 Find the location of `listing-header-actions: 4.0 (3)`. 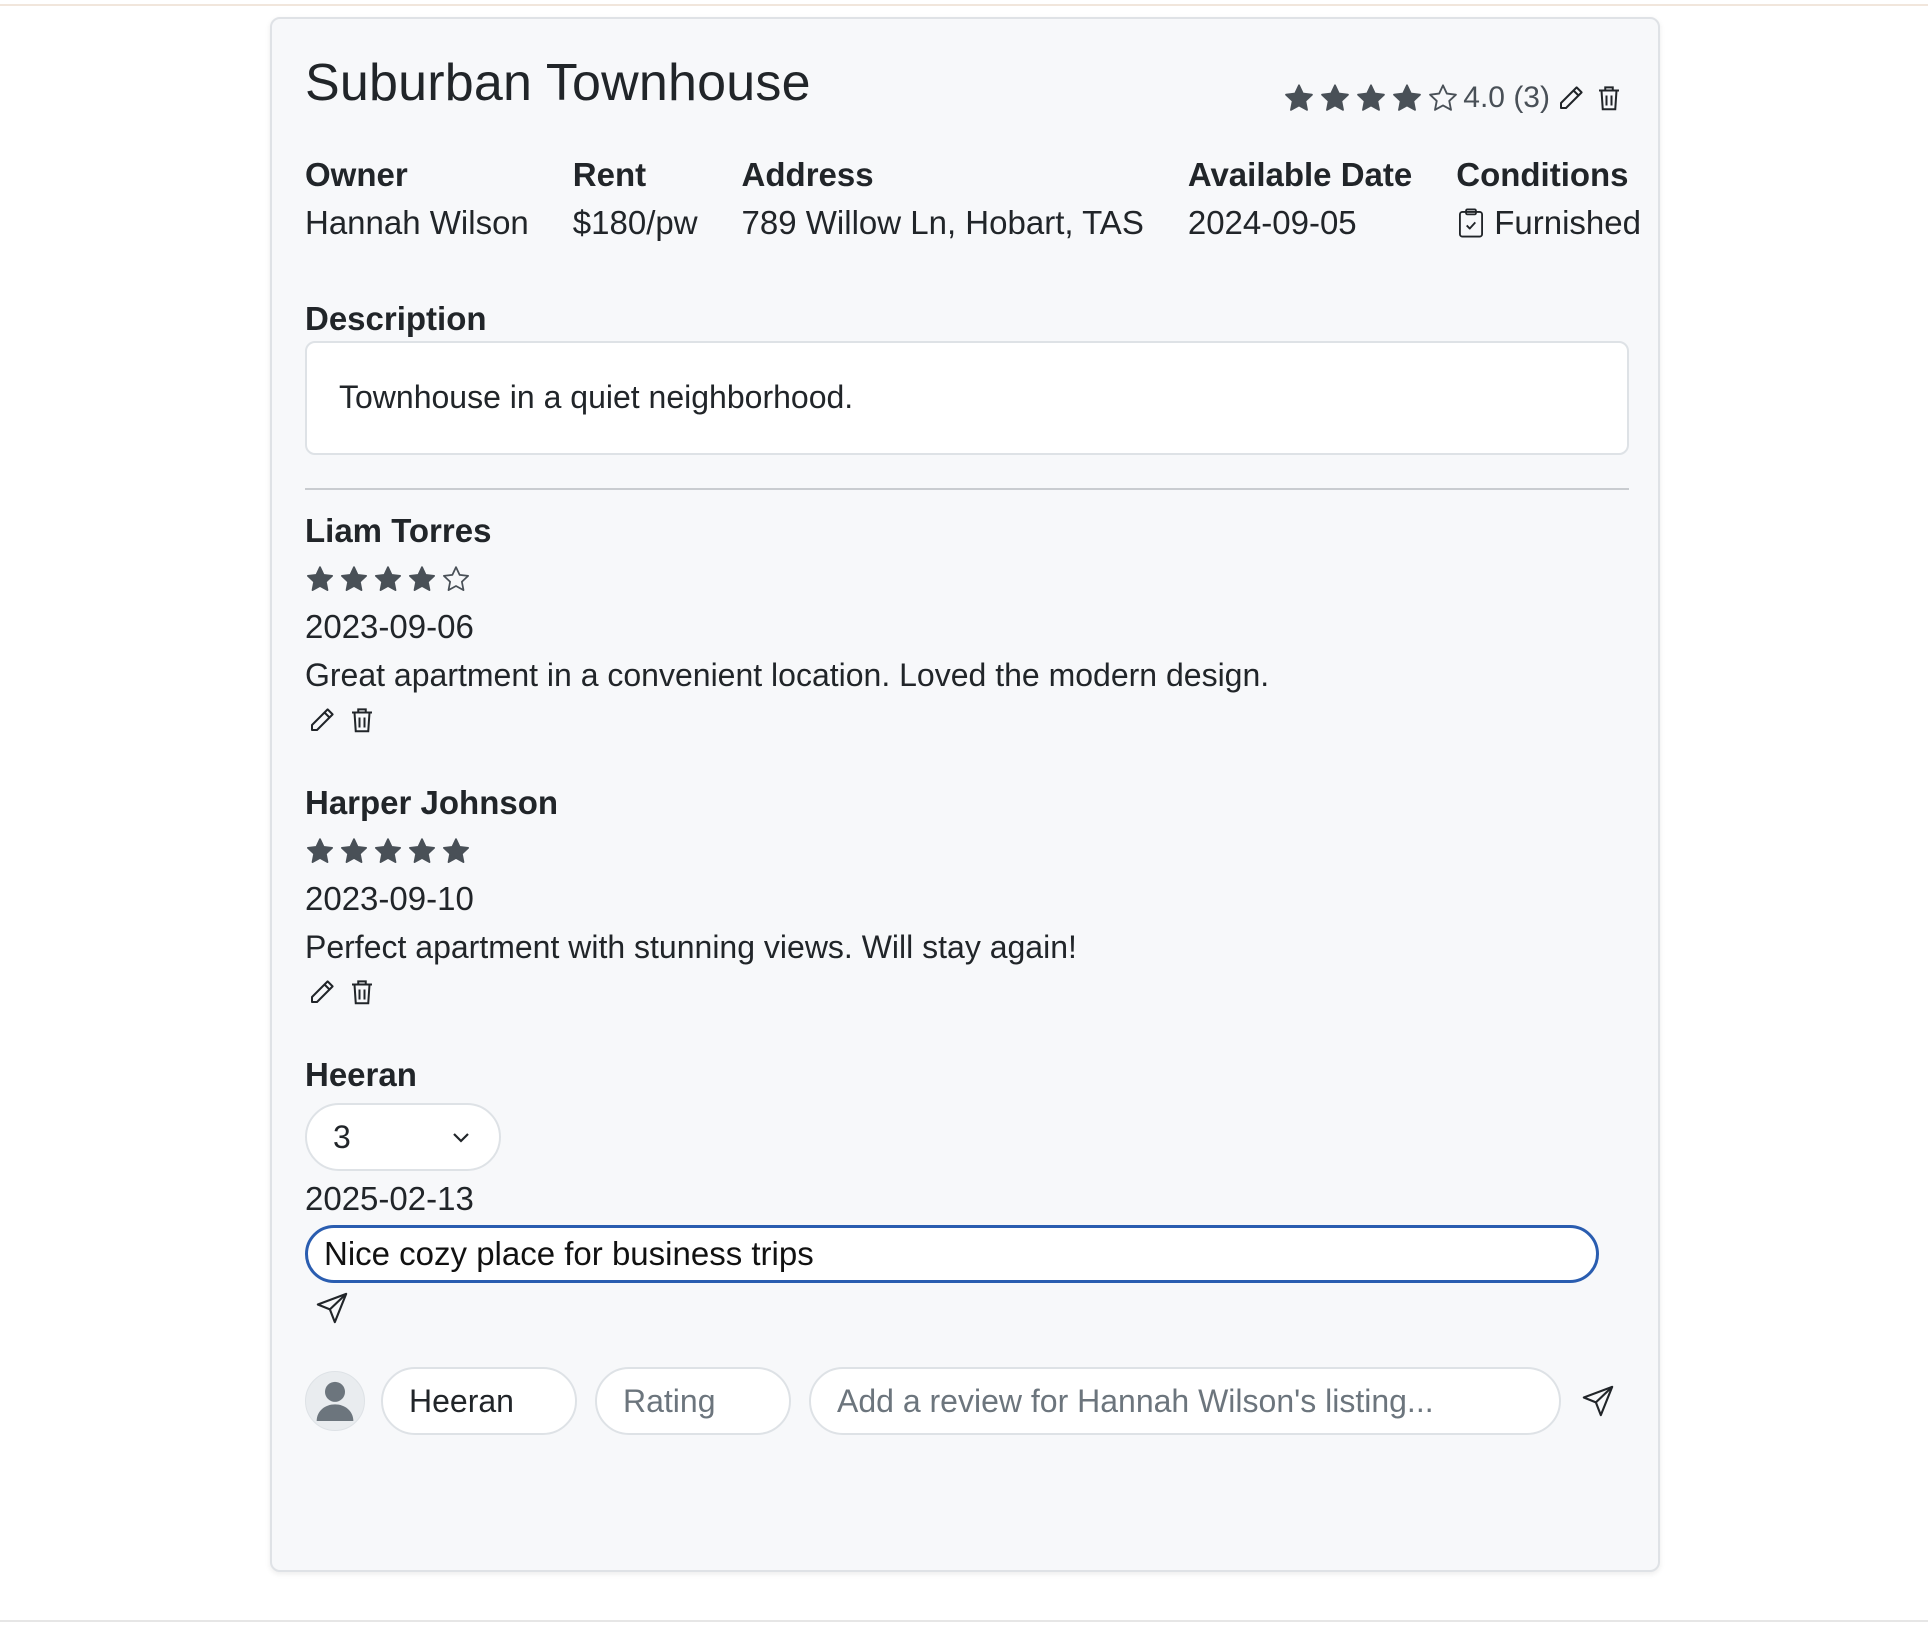

listing-header-actions: 4.0 (3) is located at coordinates (1454, 98).